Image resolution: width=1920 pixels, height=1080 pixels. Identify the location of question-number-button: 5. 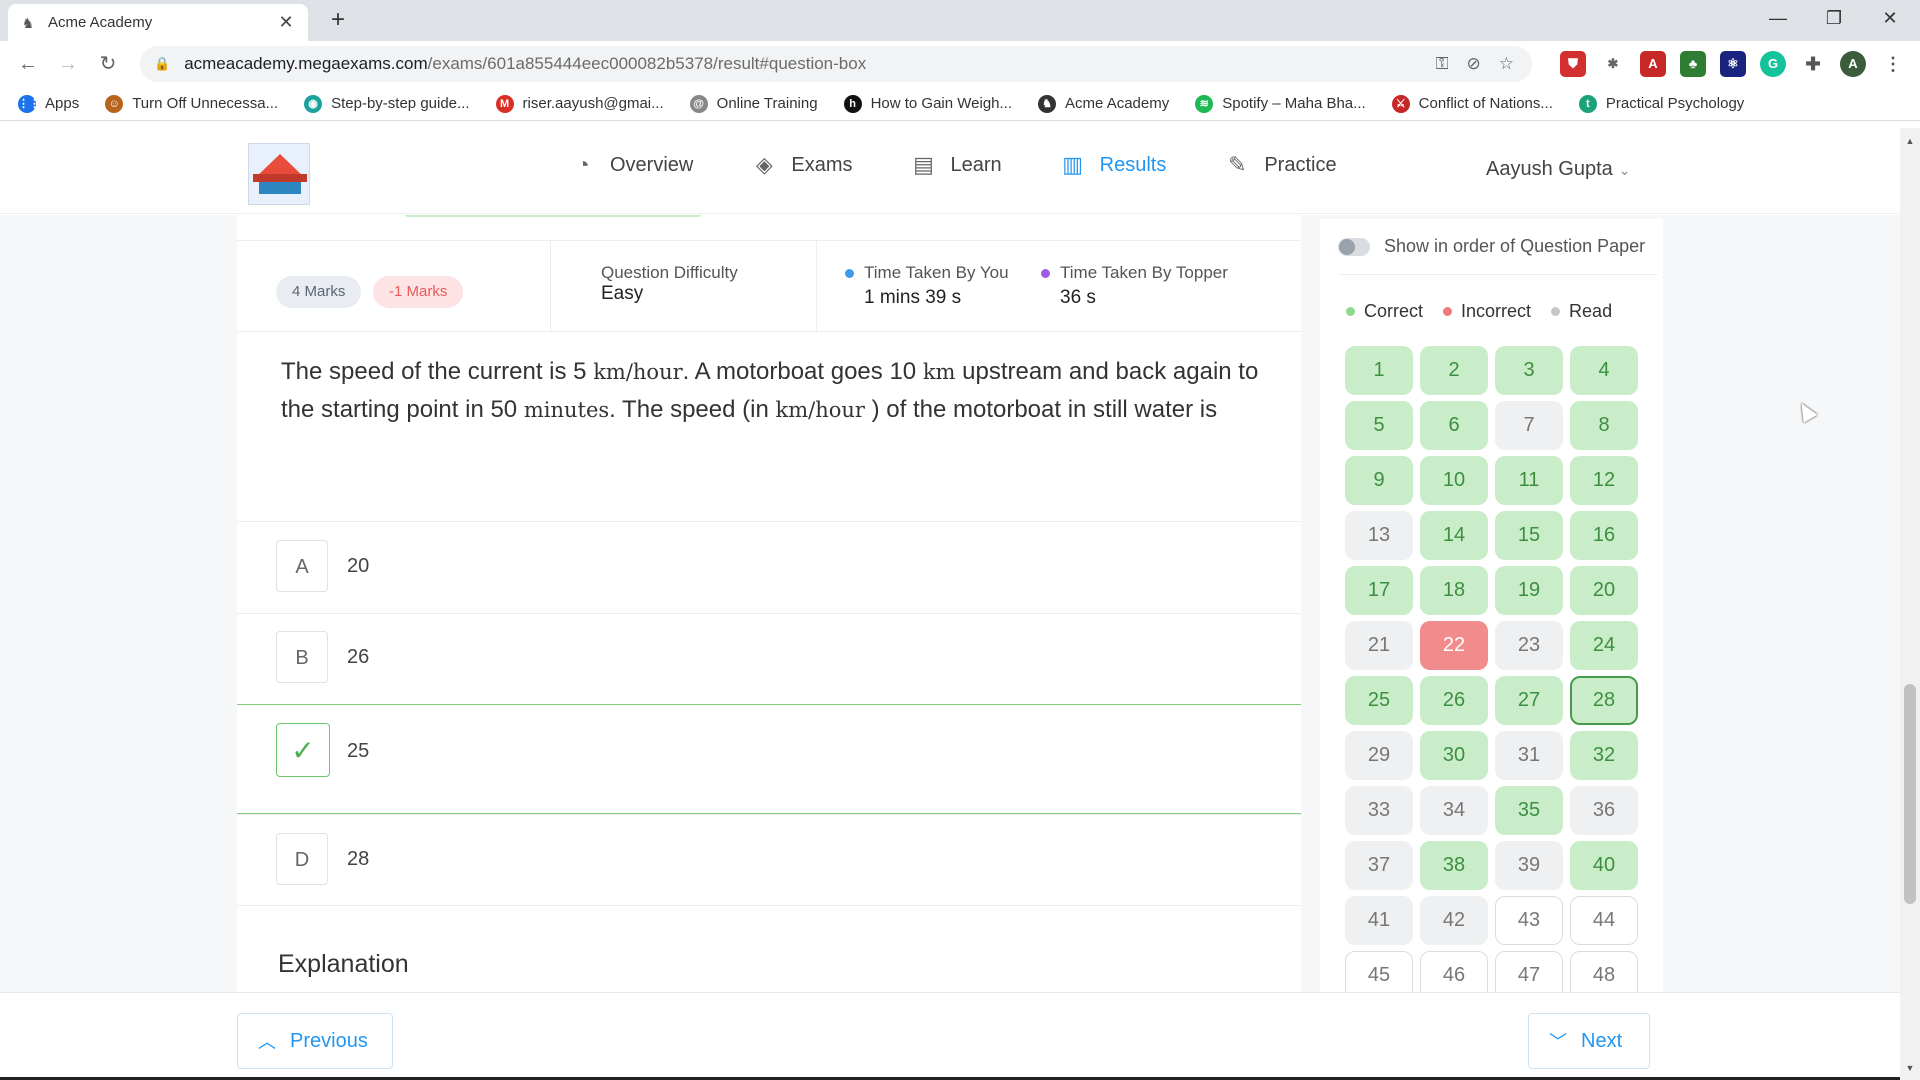
(1379, 425).